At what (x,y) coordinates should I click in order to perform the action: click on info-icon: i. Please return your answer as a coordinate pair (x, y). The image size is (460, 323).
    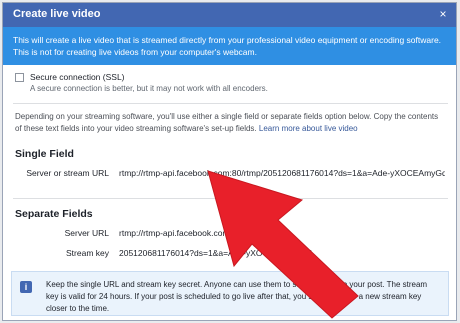
    Looking at the image, I should click on (26, 287).